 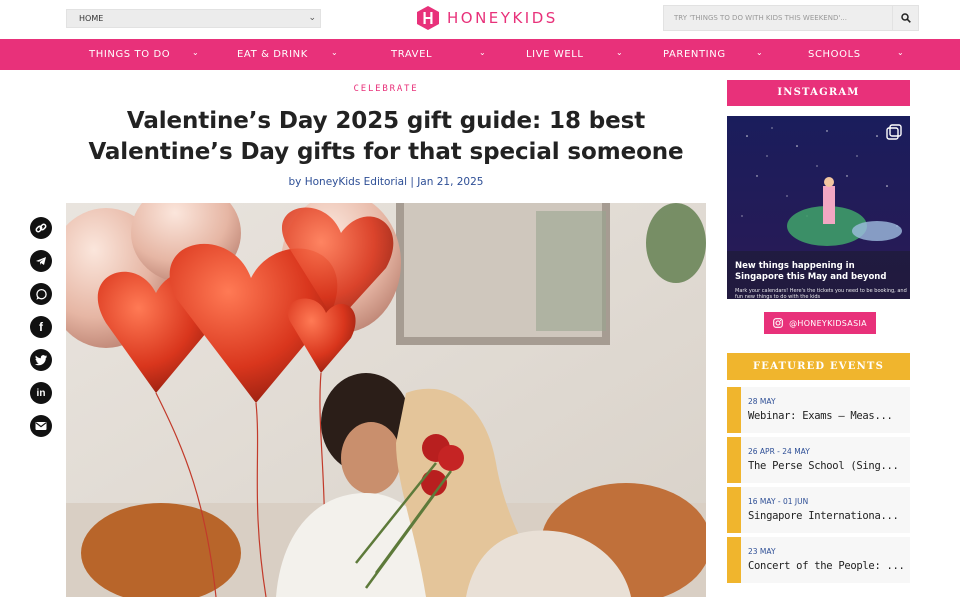 I want to click on featured-events-heading: FEATURED EVENTS, so click(x=818, y=366).